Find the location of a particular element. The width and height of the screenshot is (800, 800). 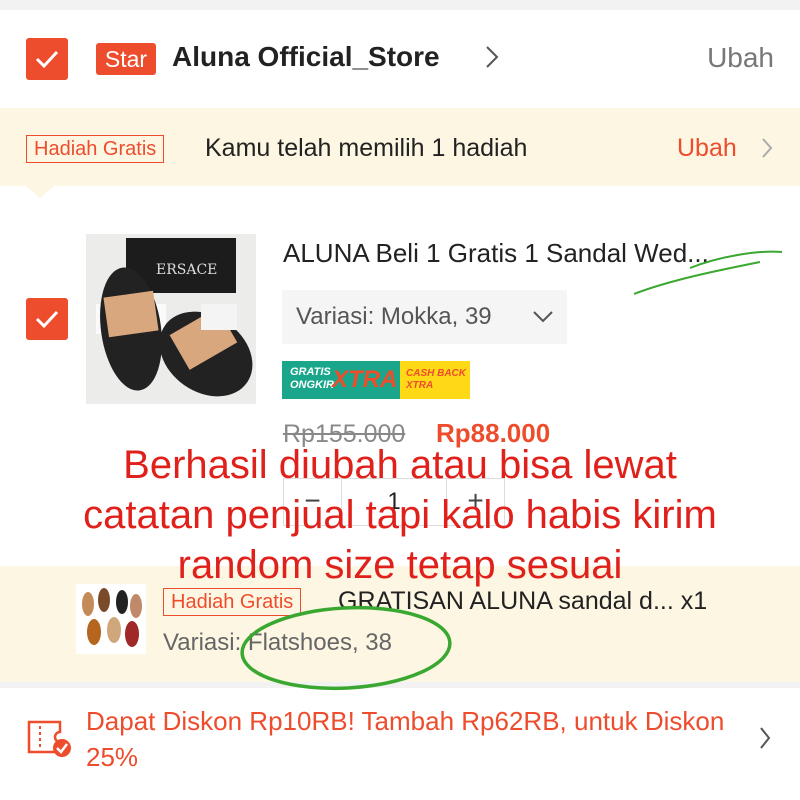

store-checkbox is located at coordinates (47, 59).